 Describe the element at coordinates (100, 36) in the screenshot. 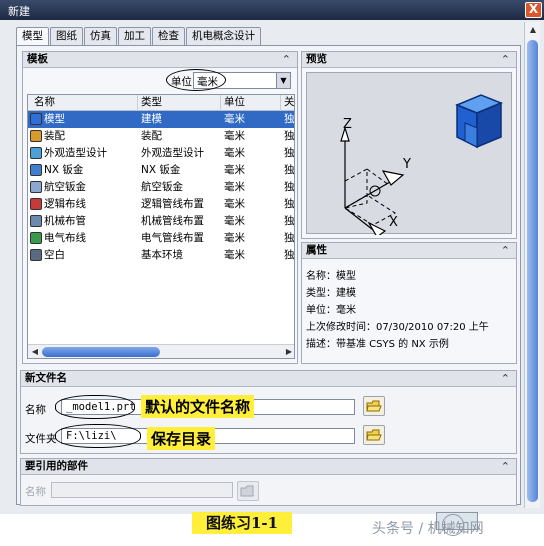

I see `tab-simulation: 仿真` at that location.